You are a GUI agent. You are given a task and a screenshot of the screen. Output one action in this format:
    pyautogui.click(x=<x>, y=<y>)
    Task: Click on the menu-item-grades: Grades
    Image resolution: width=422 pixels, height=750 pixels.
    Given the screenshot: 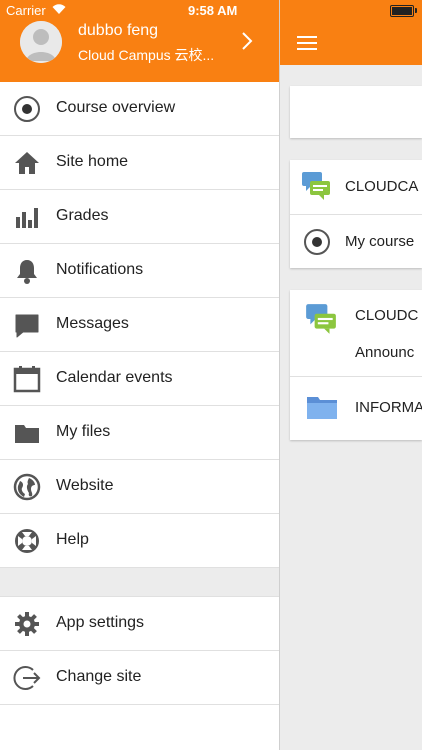 What is the action you would take?
    pyautogui.click(x=139, y=217)
    